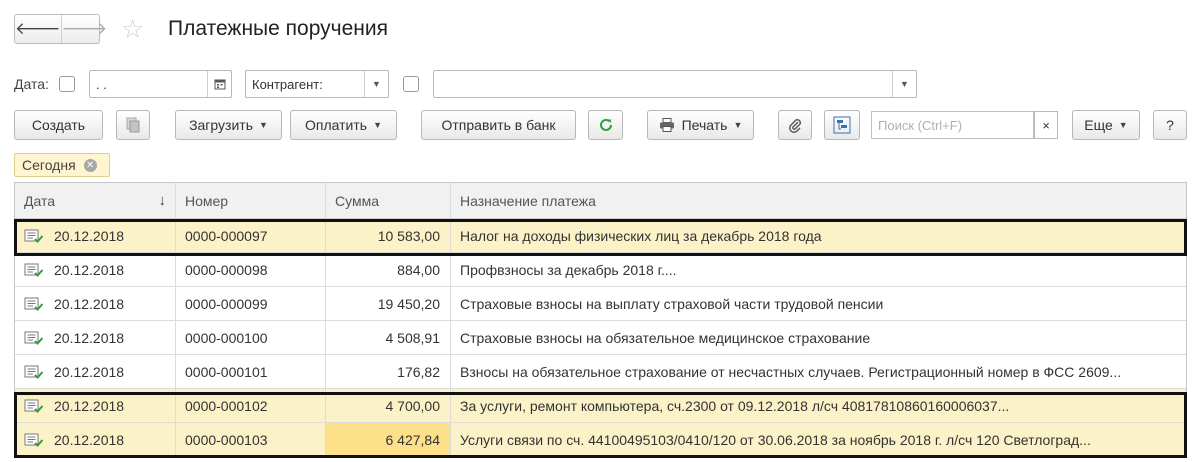 Image resolution: width=1200 pixels, height=462 pixels. What do you see at coordinates (251, 405) in the screenshot?
I see `cell-number: 0000-000102` at bounding box center [251, 405].